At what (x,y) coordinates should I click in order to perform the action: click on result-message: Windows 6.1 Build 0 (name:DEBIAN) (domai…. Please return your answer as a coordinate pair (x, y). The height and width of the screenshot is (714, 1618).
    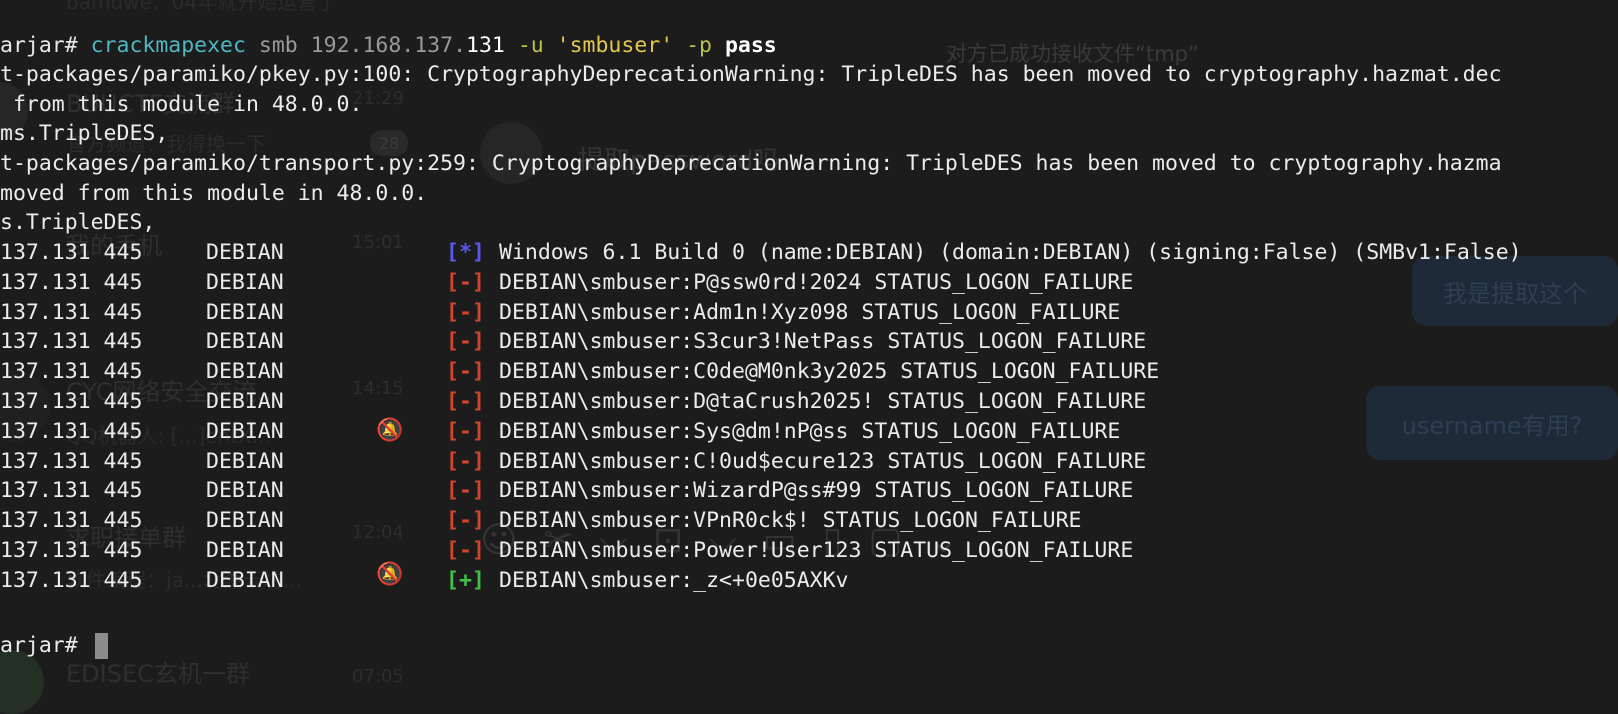
    Looking at the image, I should click on (1010, 252).